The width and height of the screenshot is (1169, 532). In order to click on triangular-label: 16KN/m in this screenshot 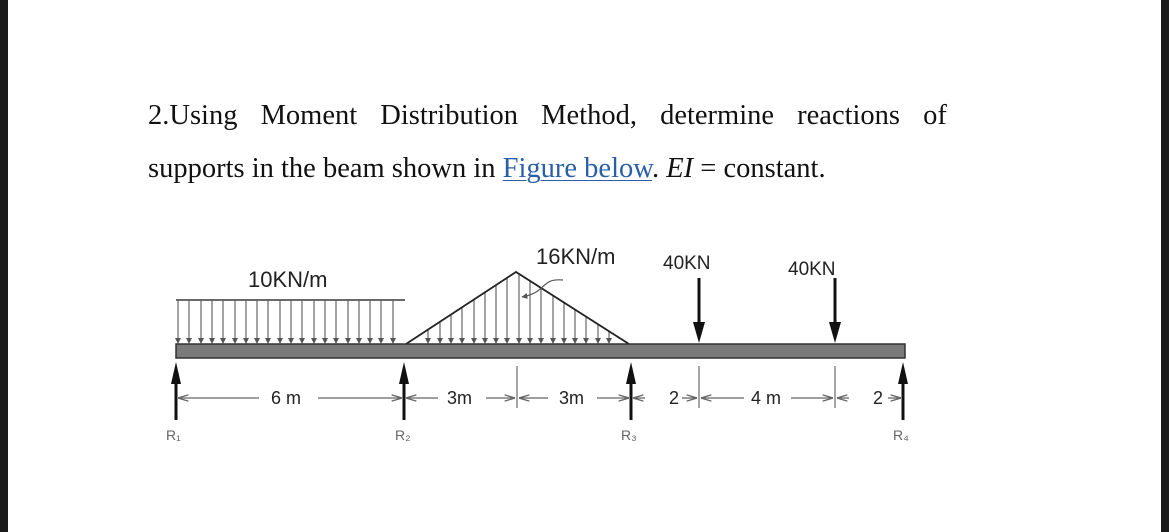, I will do `click(575, 256)`.